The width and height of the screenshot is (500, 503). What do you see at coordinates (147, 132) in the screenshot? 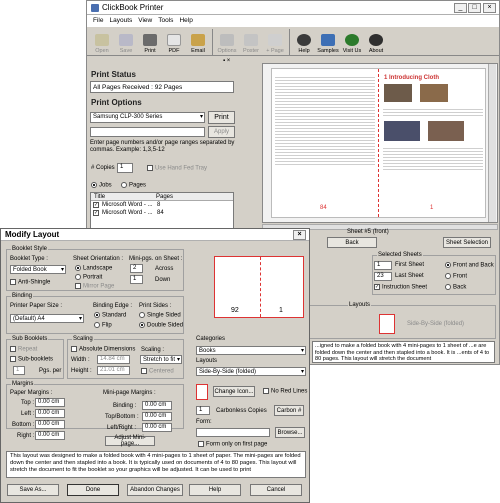
I see `page-range-input` at bounding box center [147, 132].